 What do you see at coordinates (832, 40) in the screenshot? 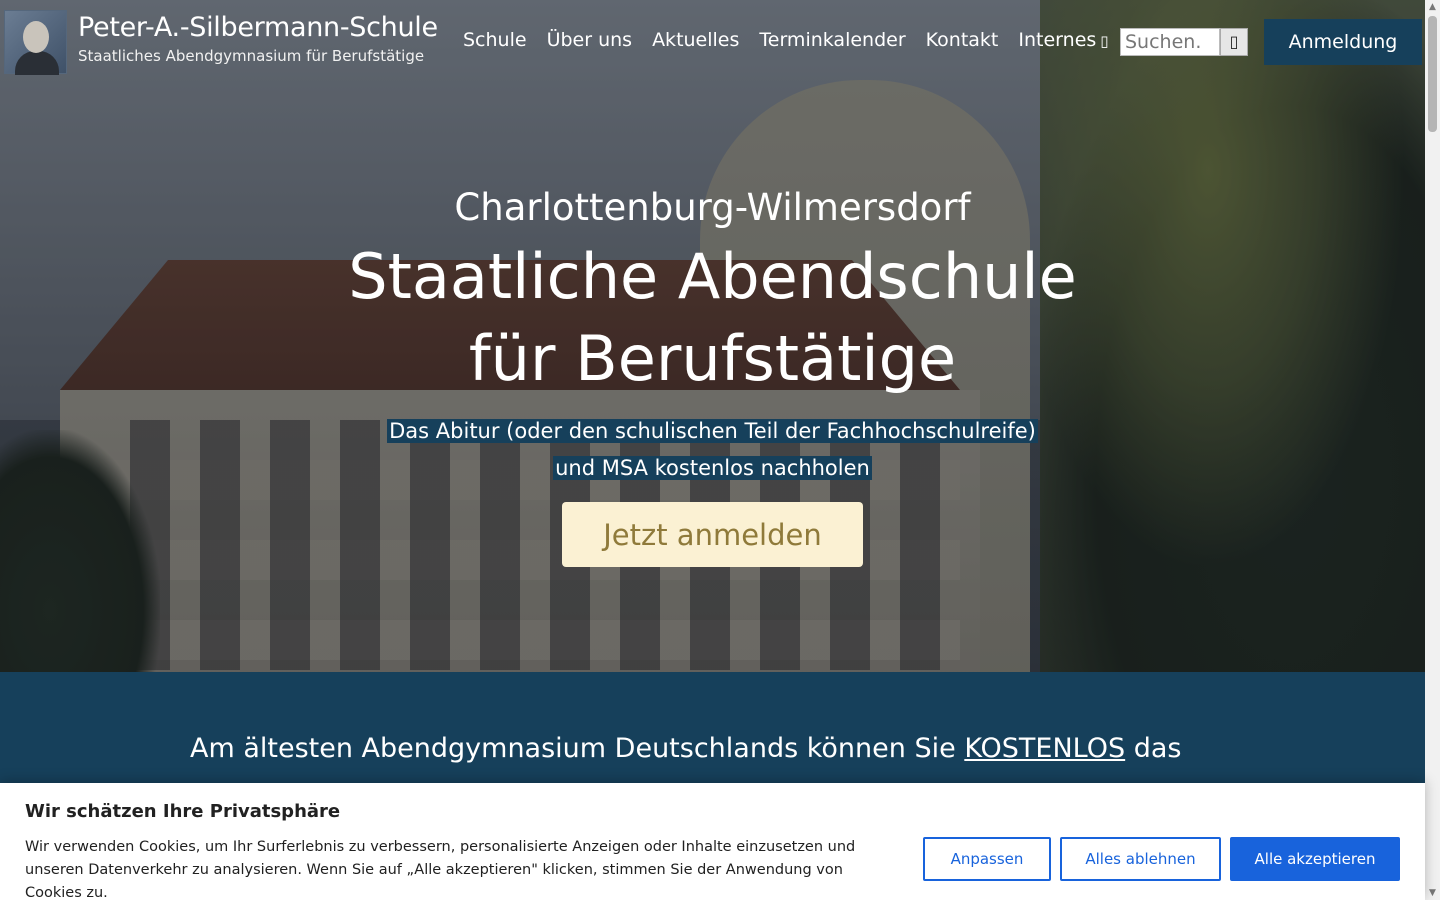
I see `nav-item-terminkalender: Terminkalender` at bounding box center [832, 40].